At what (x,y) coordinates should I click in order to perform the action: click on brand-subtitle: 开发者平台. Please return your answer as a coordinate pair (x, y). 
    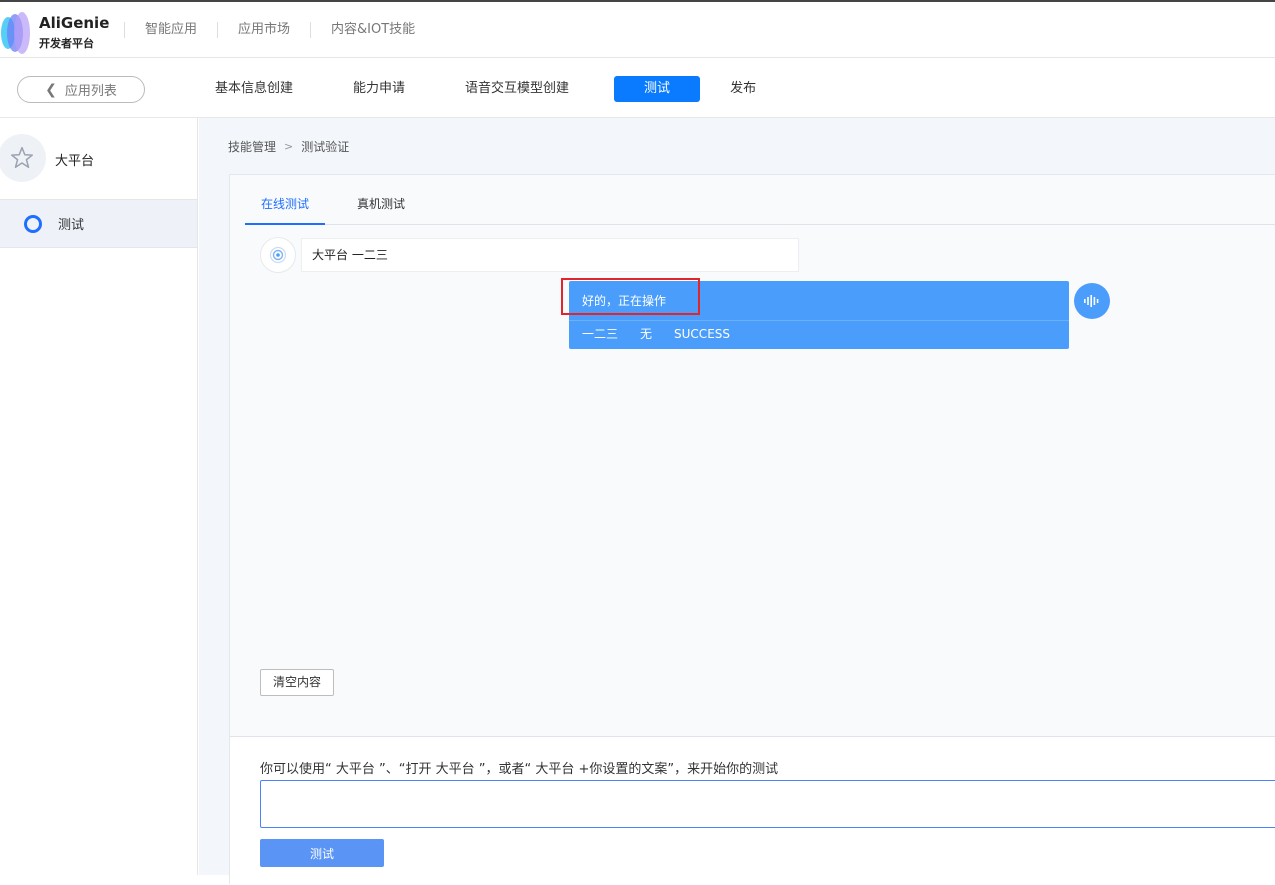
    Looking at the image, I should click on (66, 43).